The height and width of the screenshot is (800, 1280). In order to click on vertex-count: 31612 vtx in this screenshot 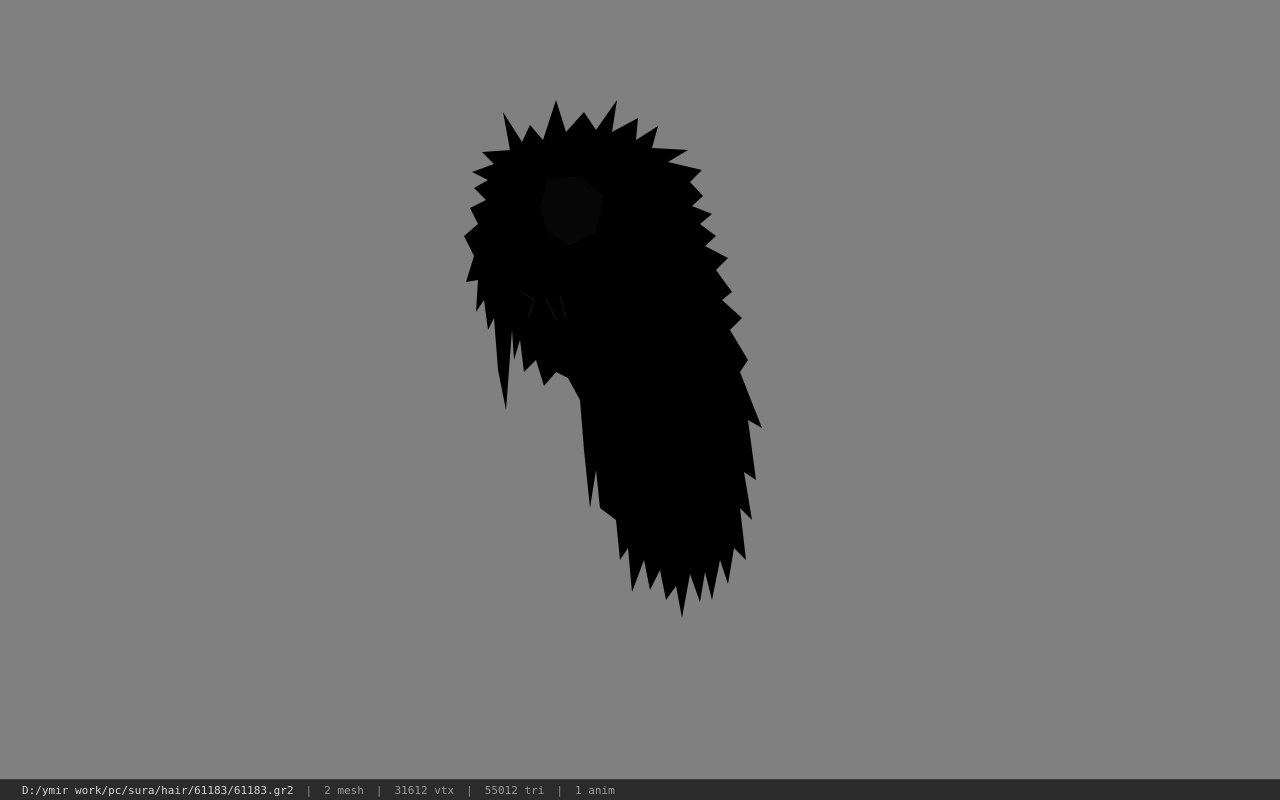, I will do `click(424, 790)`.